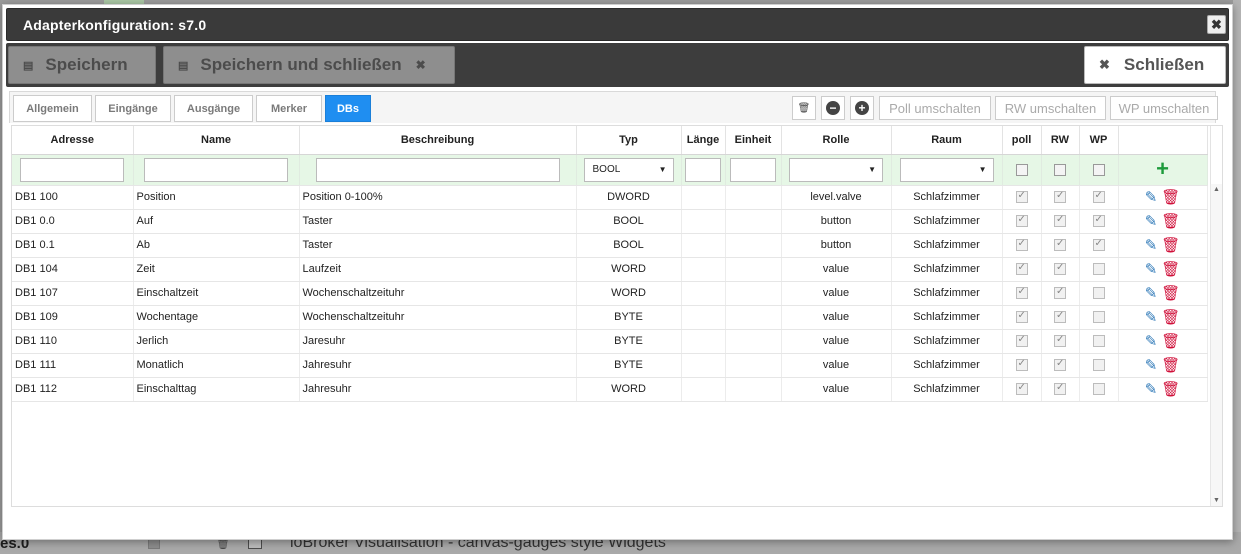  What do you see at coordinates (629, 389) in the screenshot?
I see `cell-typ: WORD` at bounding box center [629, 389].